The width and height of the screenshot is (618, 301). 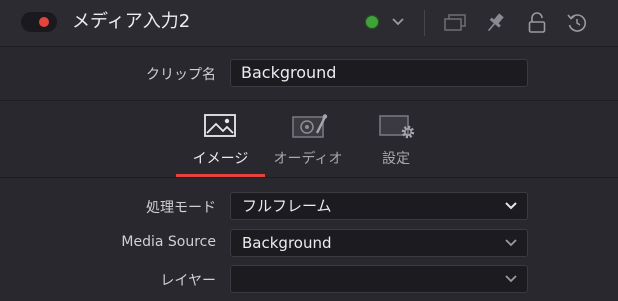 What do you see at coordinates (495, 23) in the screenshot?
I see `pin-icon` at bounding box center [495, 23].